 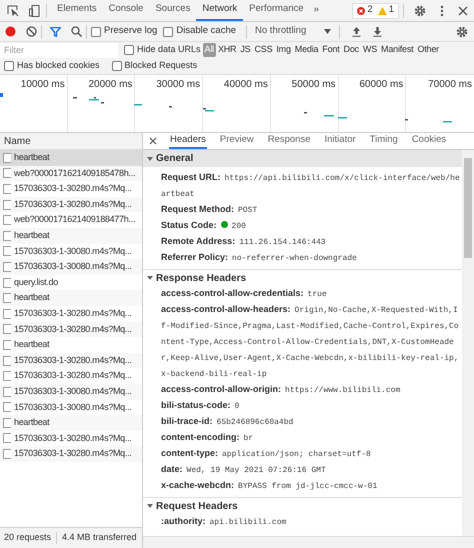 What do you see at coordinates (391, 10) in the screenshot?
I see `warning-count: 1` at bounding box center [391, 10].